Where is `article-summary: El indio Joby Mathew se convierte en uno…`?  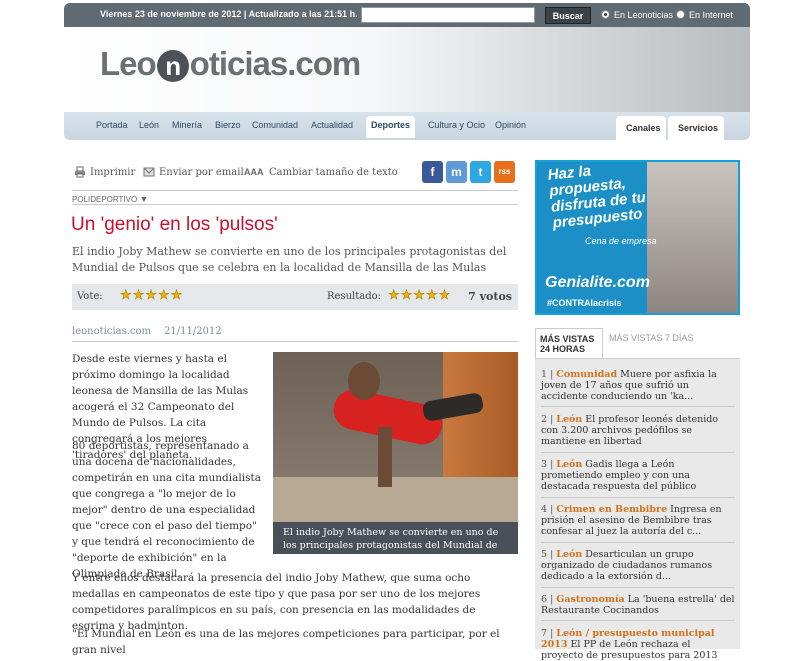 article-summary: El indio Joby Mathew se convierte en uno… is located at coordinates (289, 259).